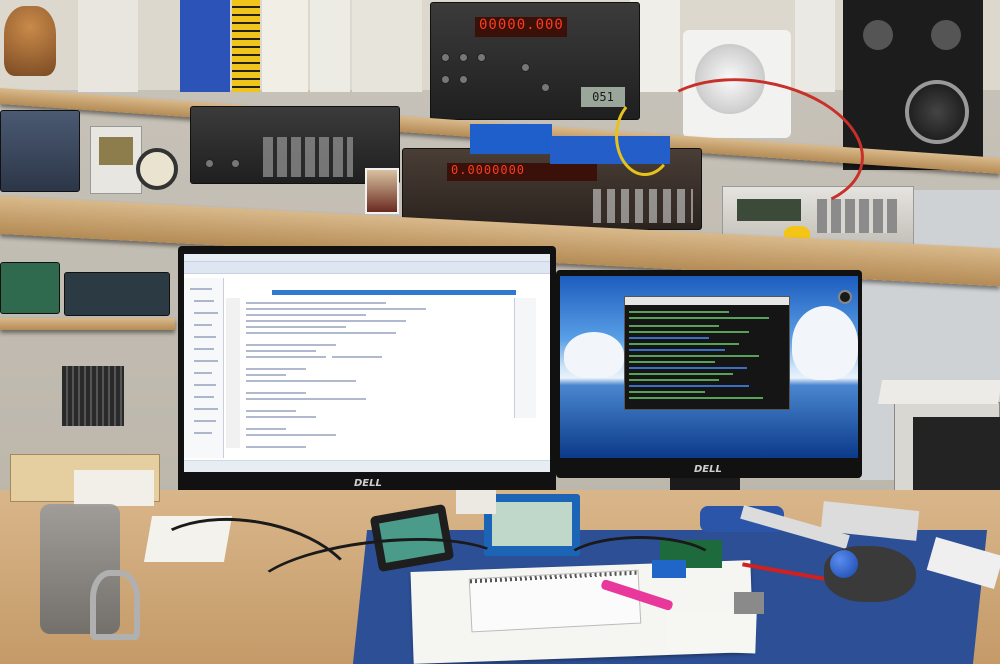 This screenshot has width=1000, height=664. Describe the element at coordinates (749, 603) in the screenshot. I see `grey-tool` at that location.